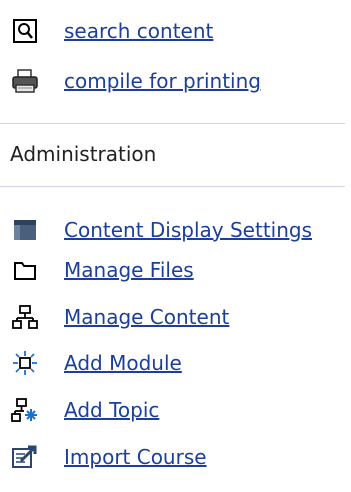  I want to click on import-course-link: Import Course, so click(135, 457).